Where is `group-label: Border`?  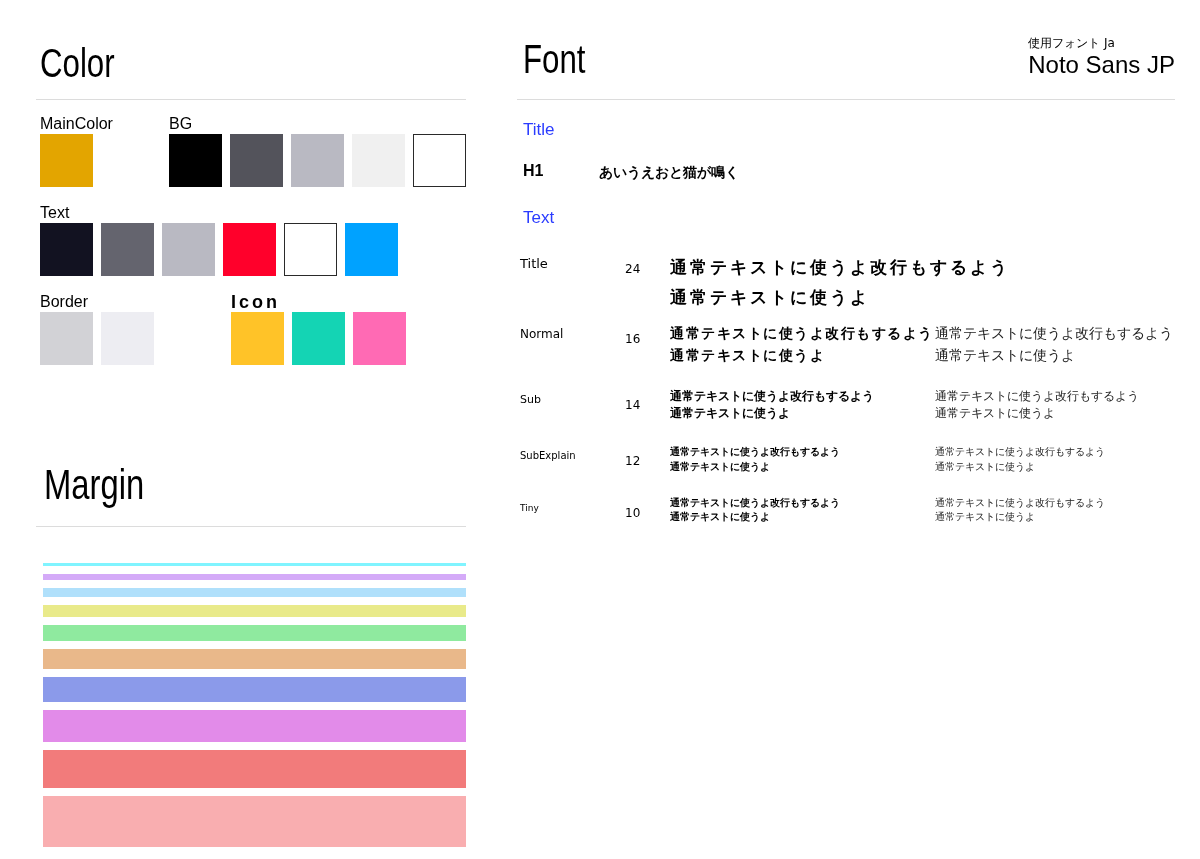 group-label: Border is located at coordinates (65, 302).